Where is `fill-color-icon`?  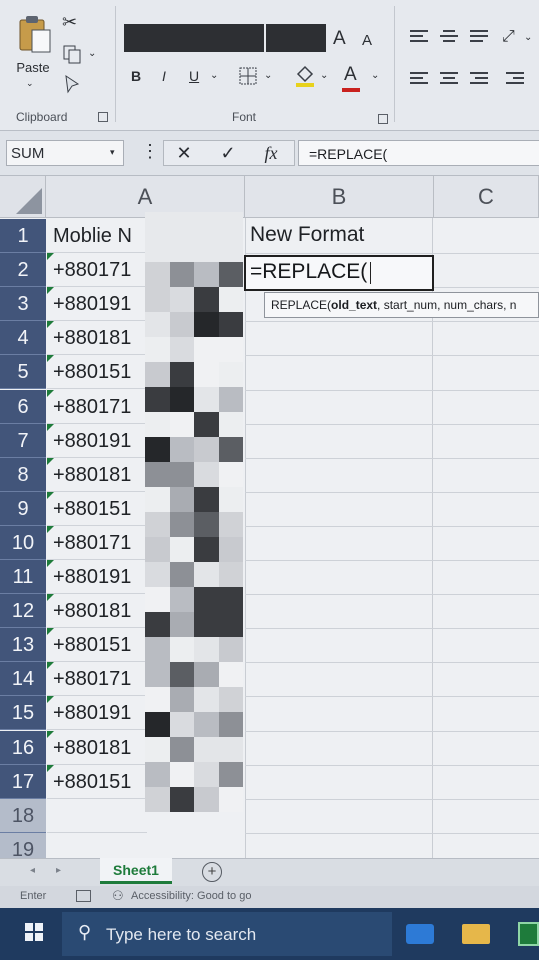
fill-color-icon is located at coordinates (305, 76).